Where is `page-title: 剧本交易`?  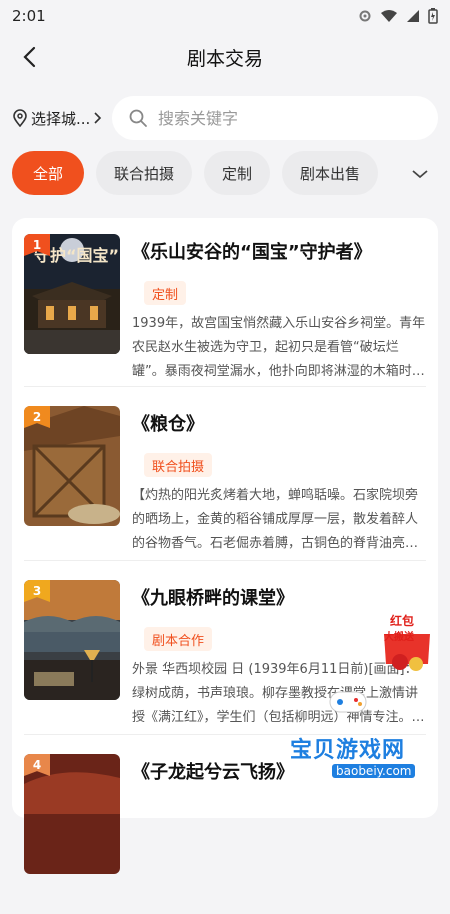 page-title: 剧本交易 is located at coordinates (224, 58).